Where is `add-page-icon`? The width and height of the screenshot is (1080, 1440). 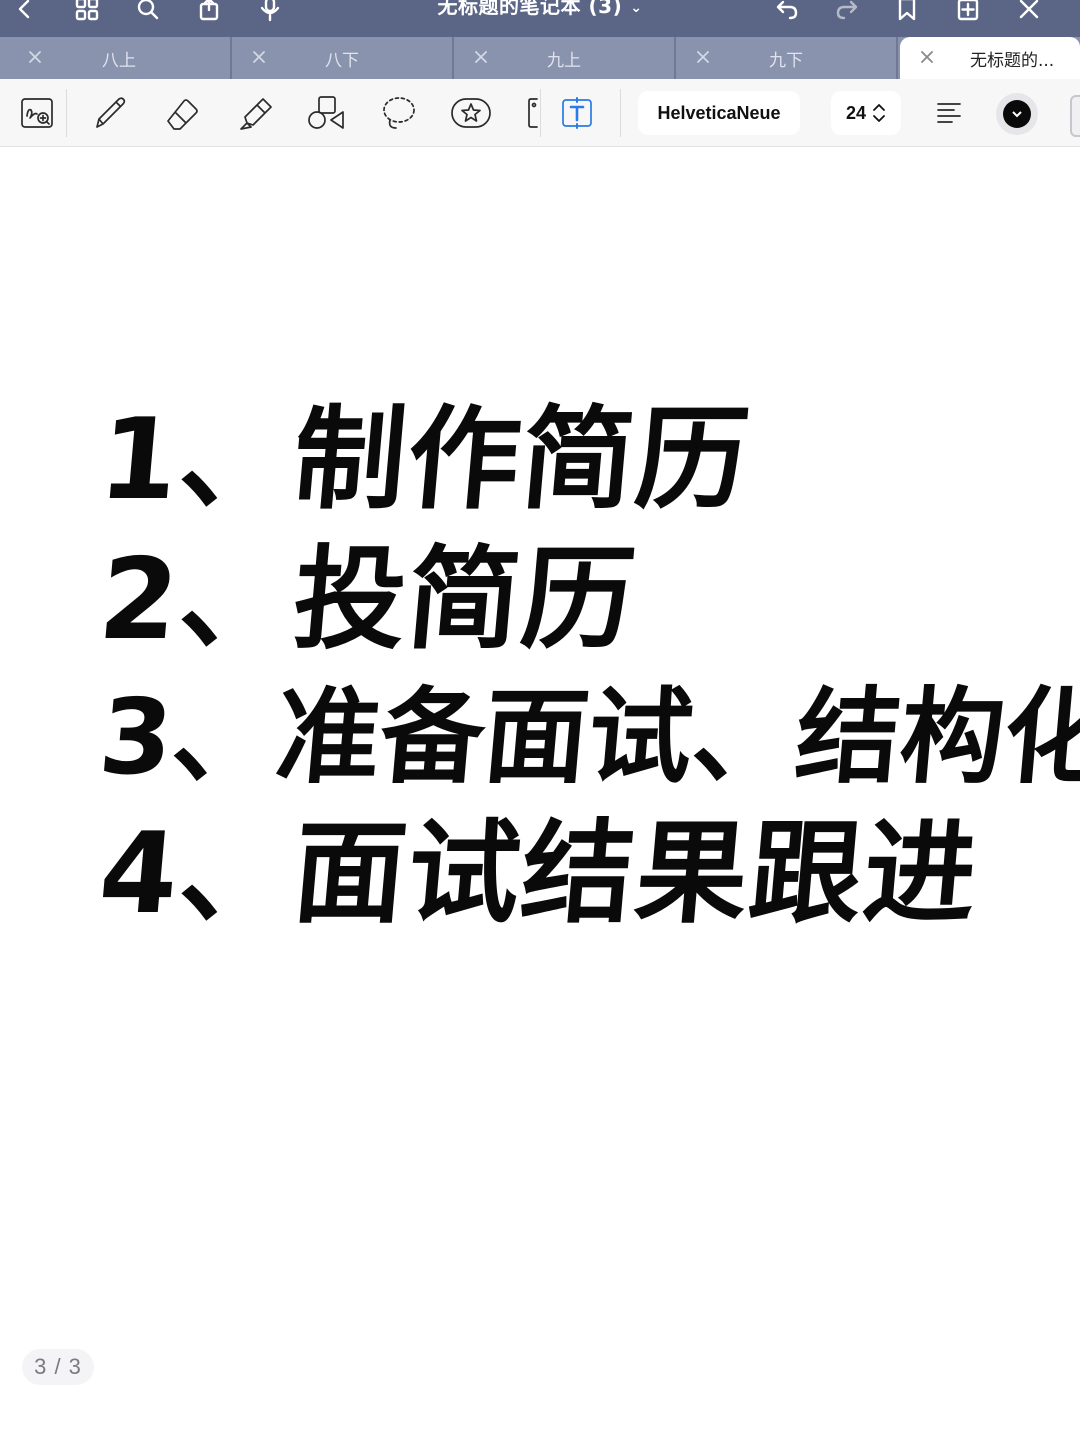
add-page-icon is located at coordinates (968, 13).